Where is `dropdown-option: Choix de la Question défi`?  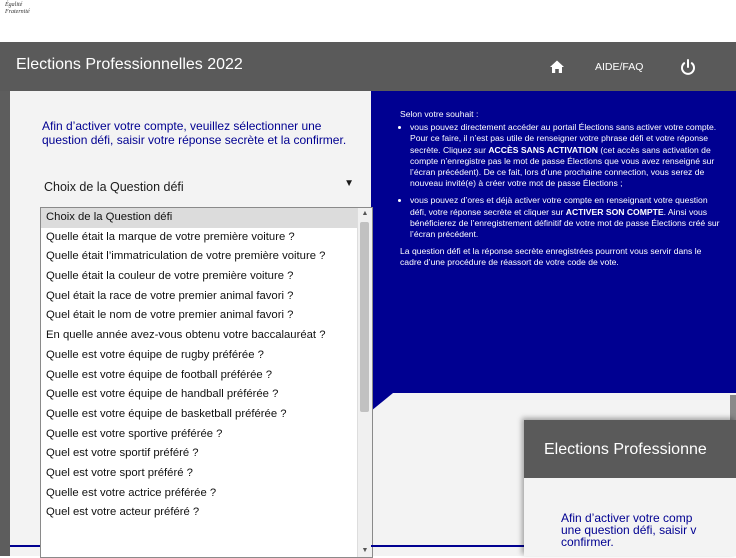
dropdown-option: Choix de la Question défi is located at coordinates (206, 218).